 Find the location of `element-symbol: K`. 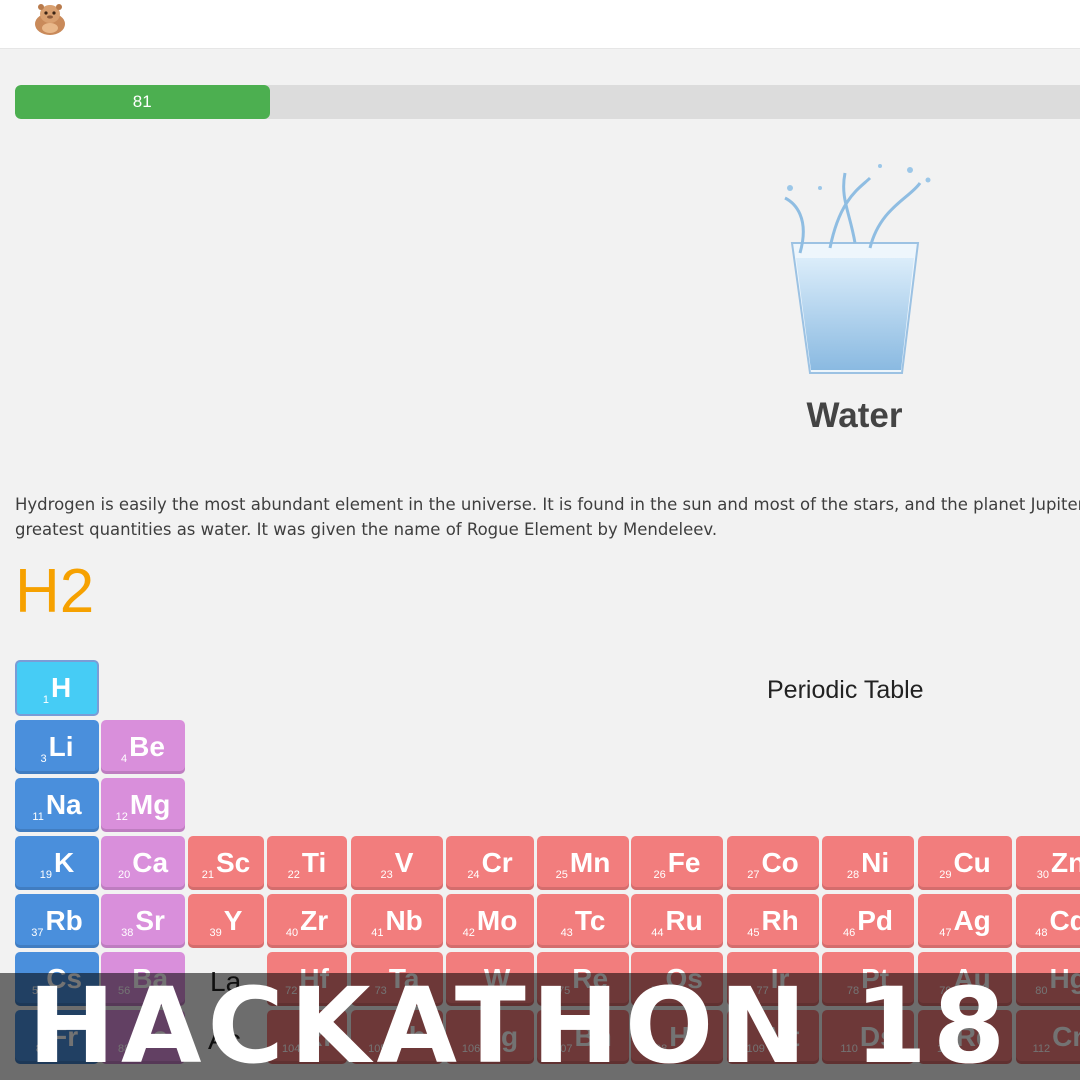

element-symbol: K is located at coordinates (64, 862).